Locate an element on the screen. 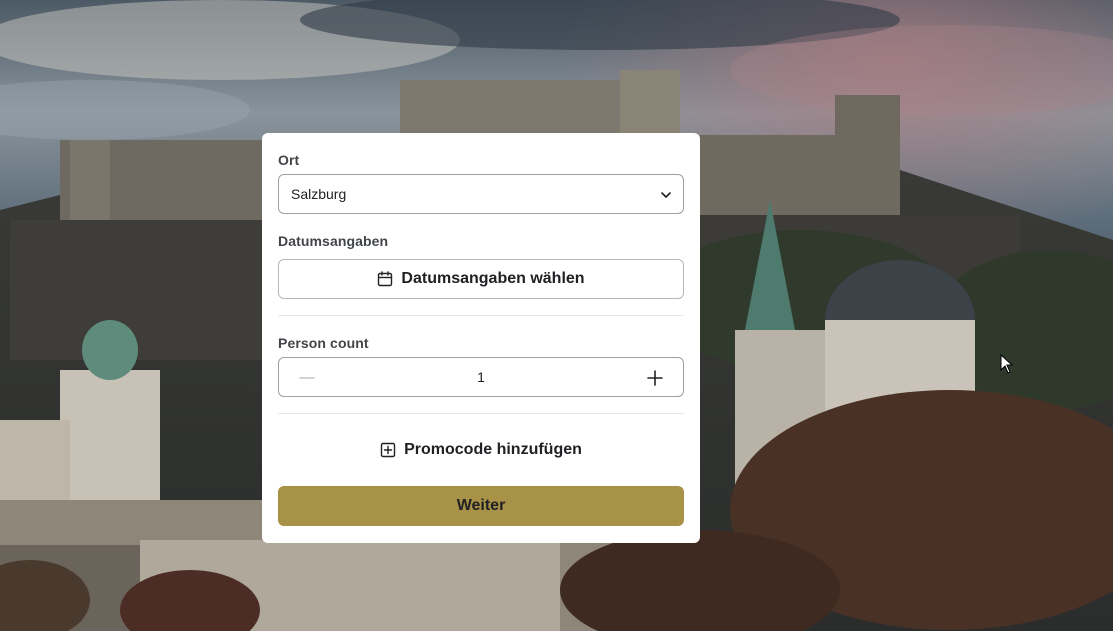 The width and height of the screenshot is (1113, 631). dates-label: Datumsangaben is located at coordinates (333, 241).